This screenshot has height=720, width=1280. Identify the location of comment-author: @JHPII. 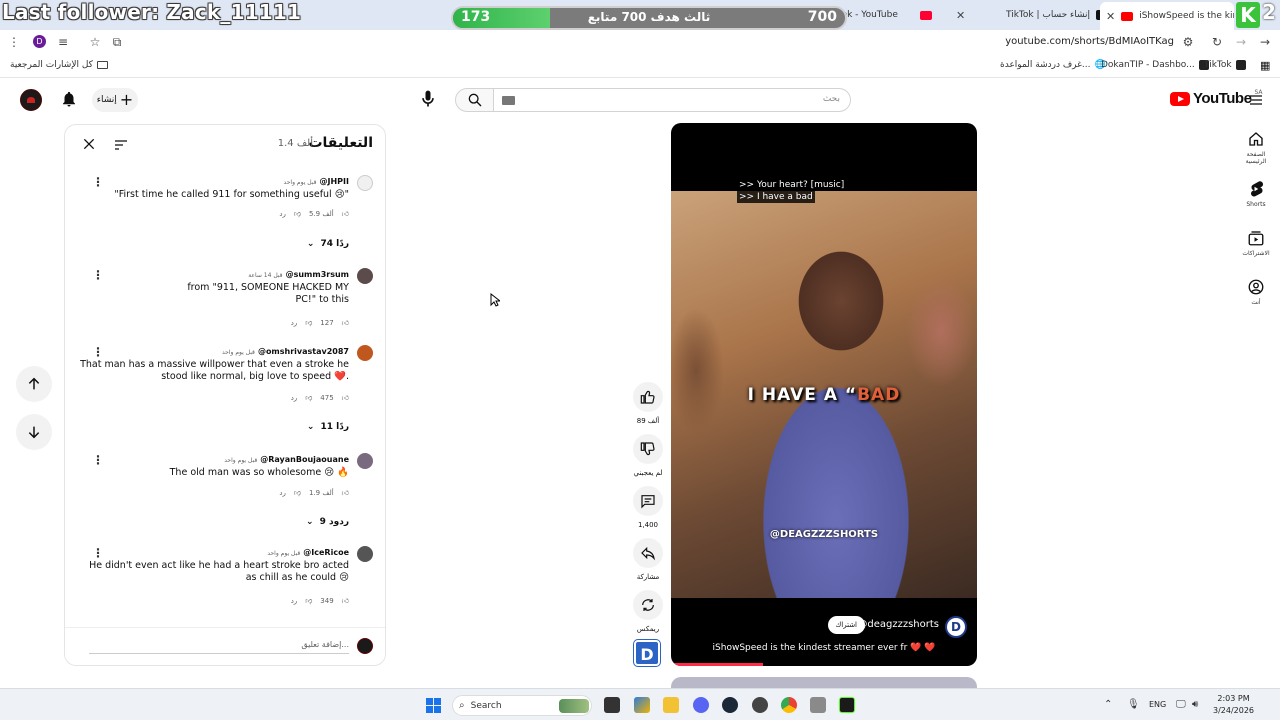
(335, 181).